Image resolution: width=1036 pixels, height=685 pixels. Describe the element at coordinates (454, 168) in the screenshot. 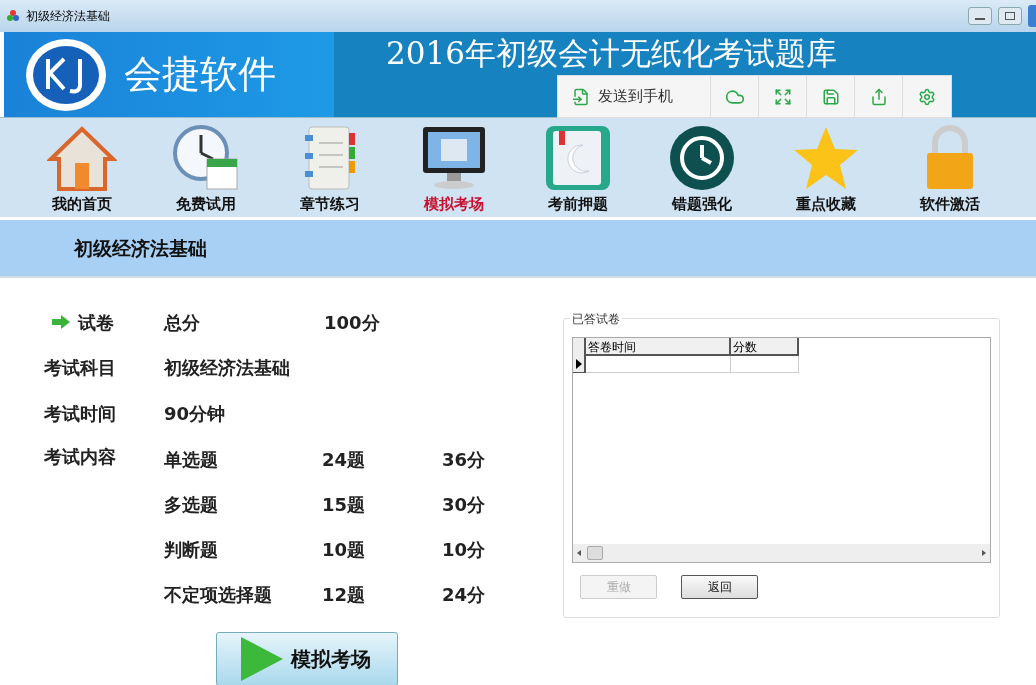

I see `nav-item: 模拟考场` at that location.